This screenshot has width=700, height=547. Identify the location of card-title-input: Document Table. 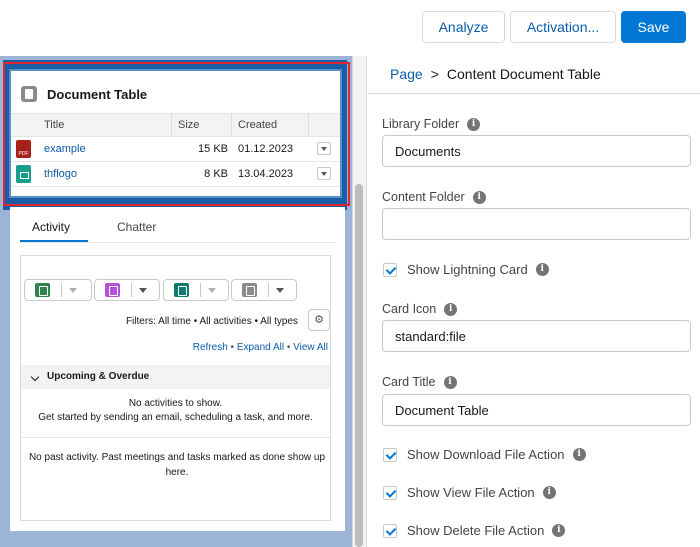
(536, 410).